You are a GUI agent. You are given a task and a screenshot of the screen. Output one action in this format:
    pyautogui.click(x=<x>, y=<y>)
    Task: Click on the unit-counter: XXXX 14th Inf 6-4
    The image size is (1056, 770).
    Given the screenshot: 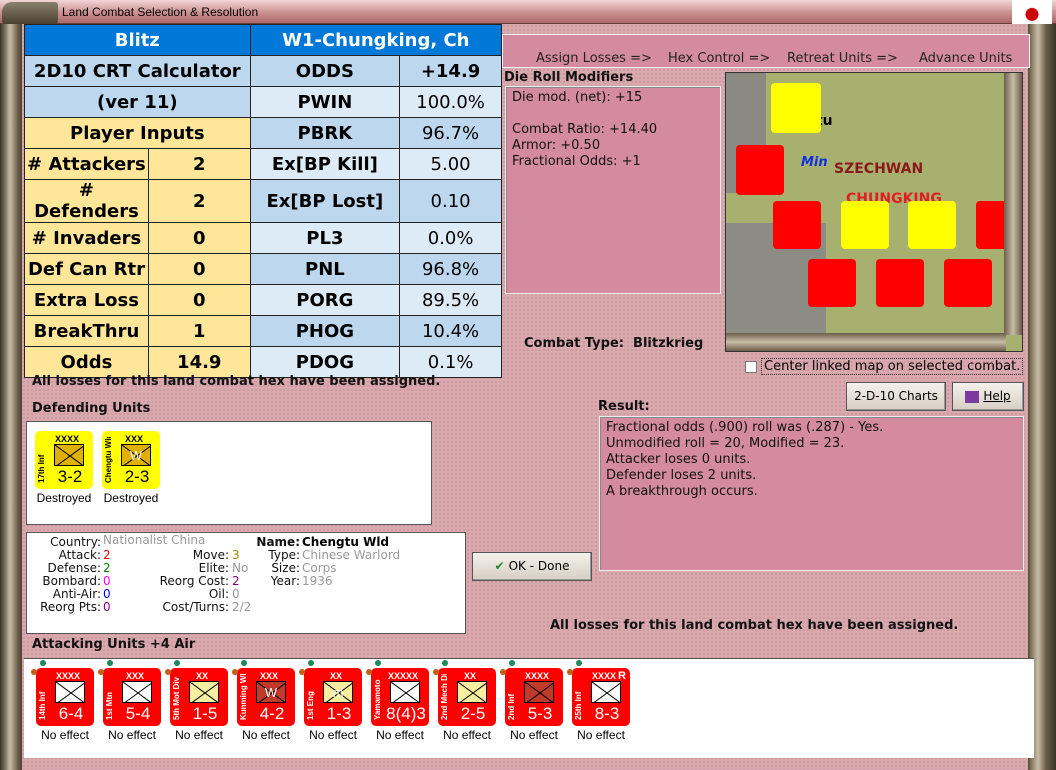 What is the action you would take?
    pyautogui.click(x=65, y=697)
    